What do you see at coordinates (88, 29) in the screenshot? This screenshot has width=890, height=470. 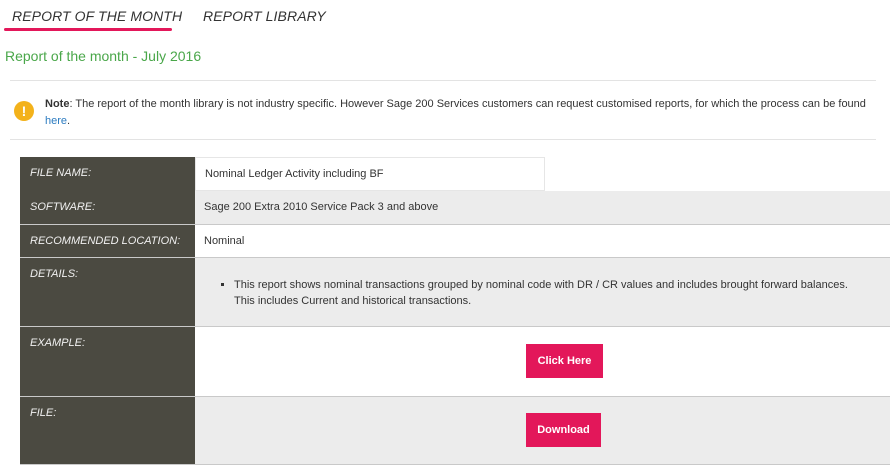 I see `active-tab-indicator` at bounding box center [88, 29].